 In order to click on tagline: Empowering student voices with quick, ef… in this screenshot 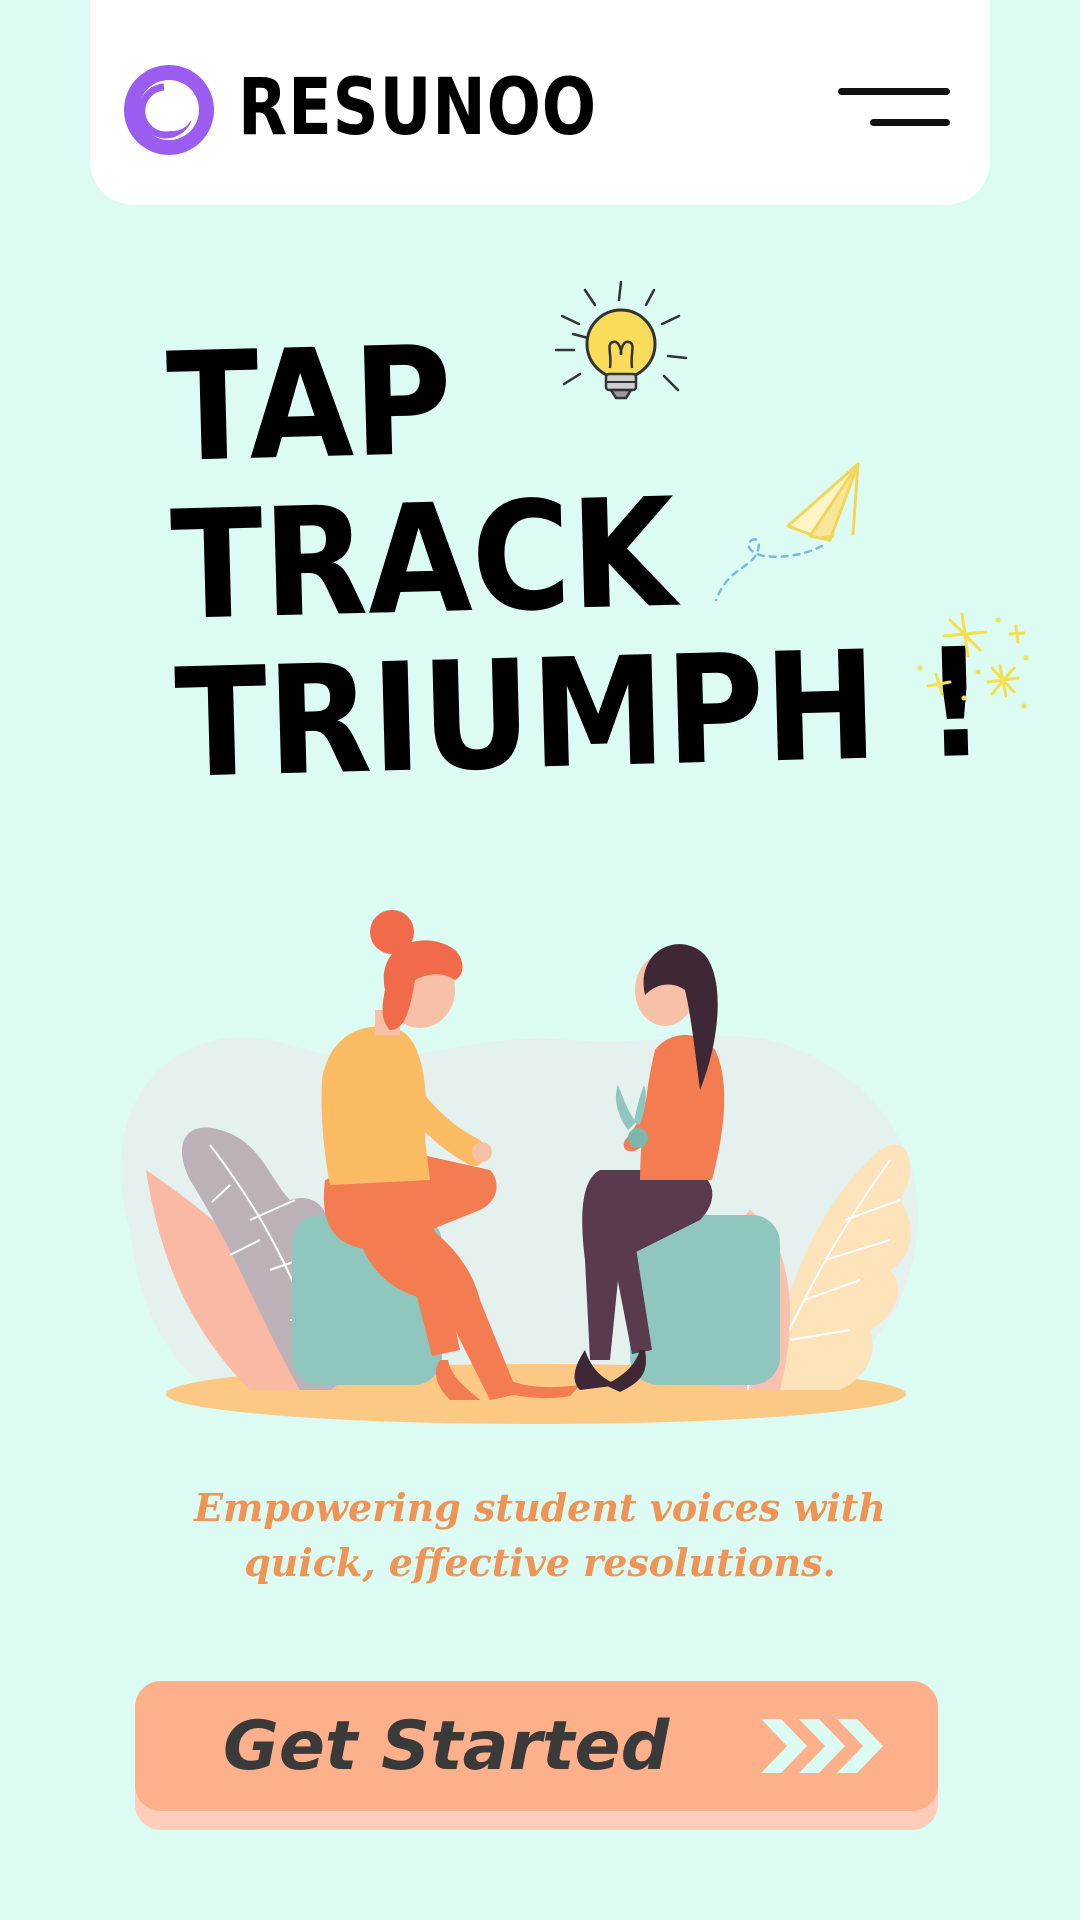, I will do `click(540, 1535)`.